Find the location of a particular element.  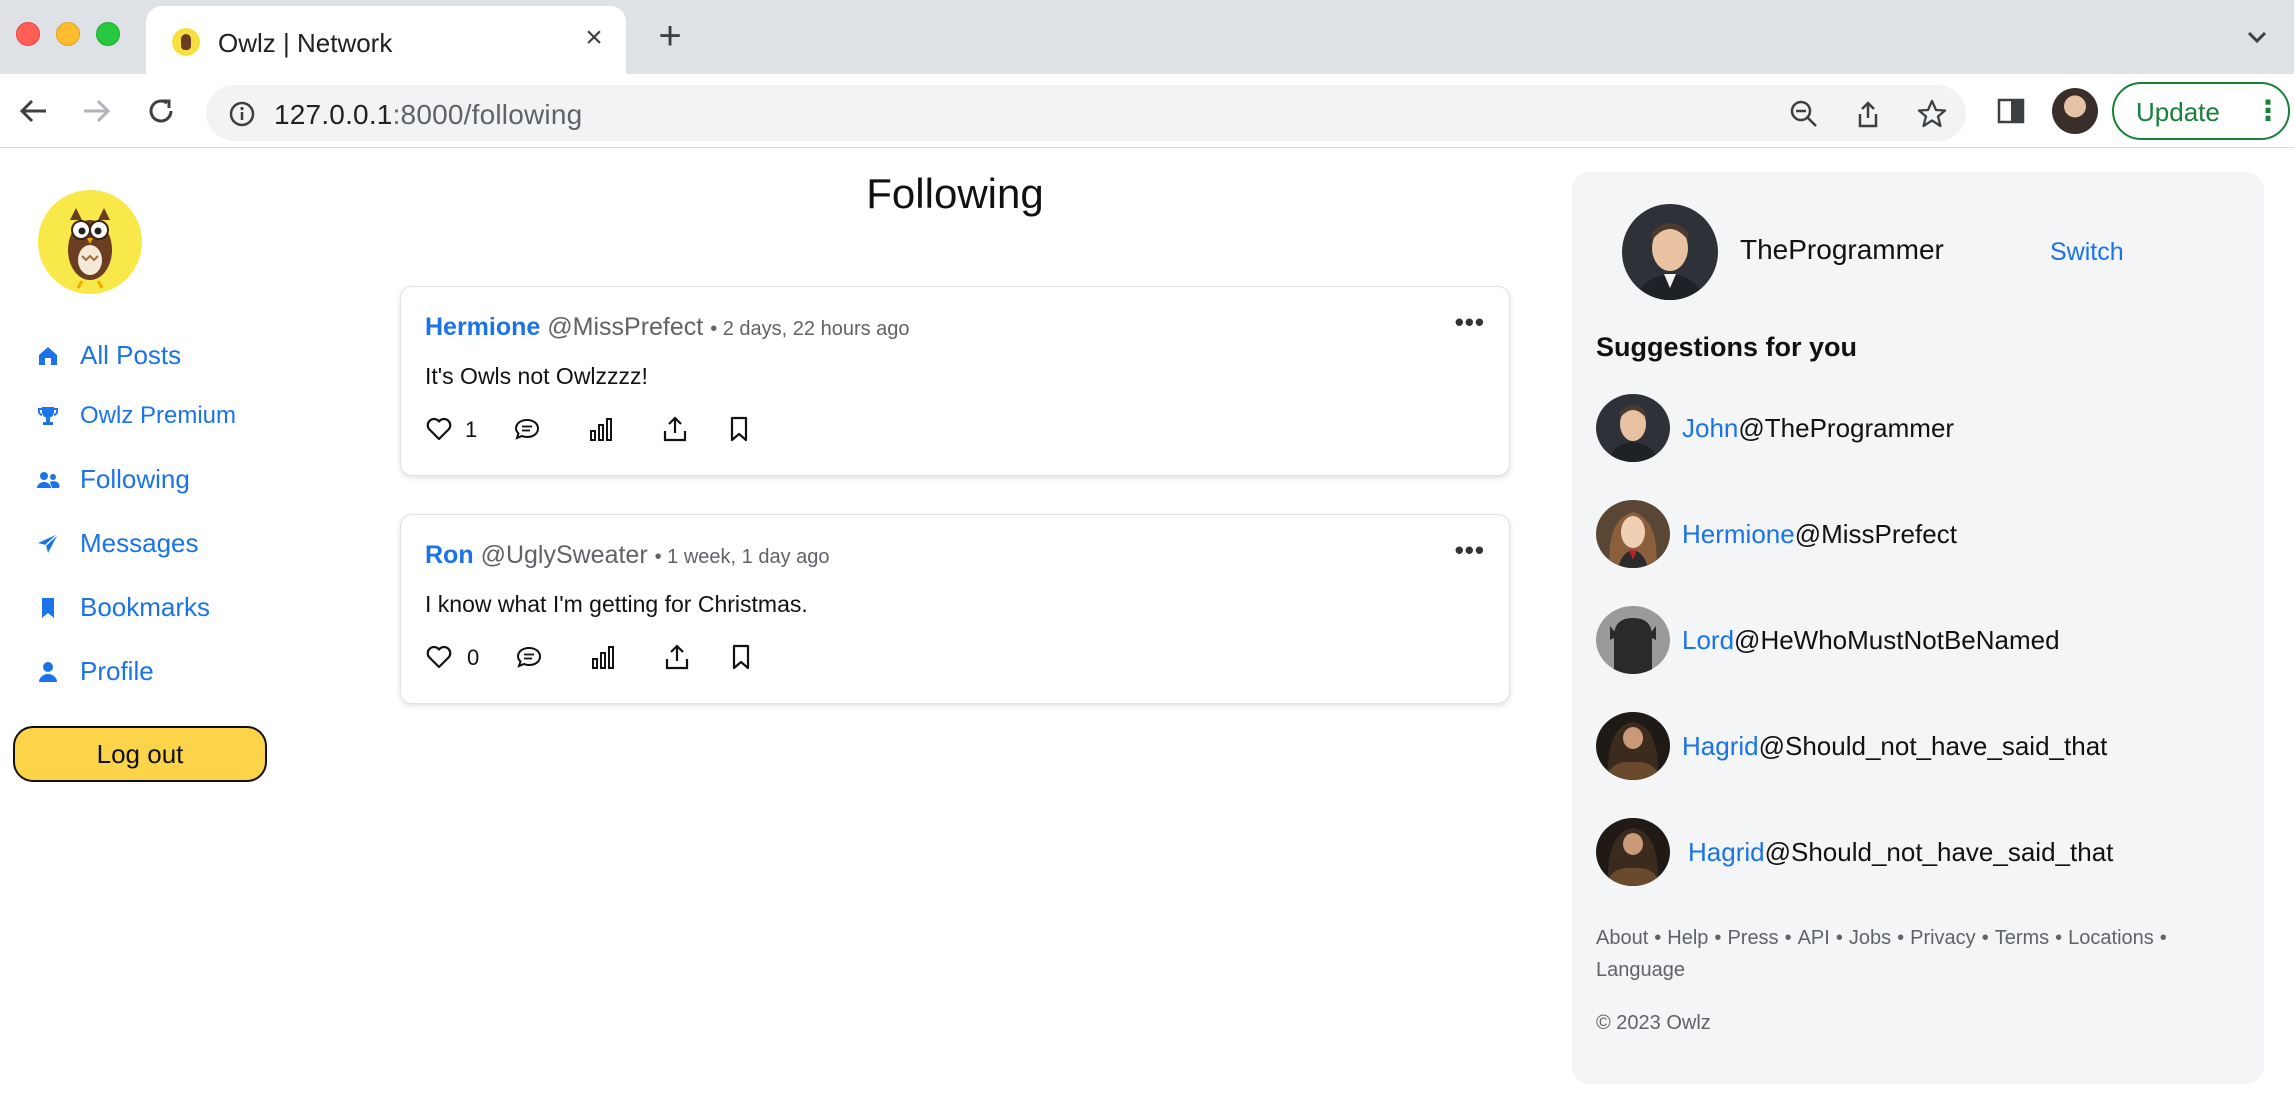

post-actions: 0 is located at coordinates (605, 658).